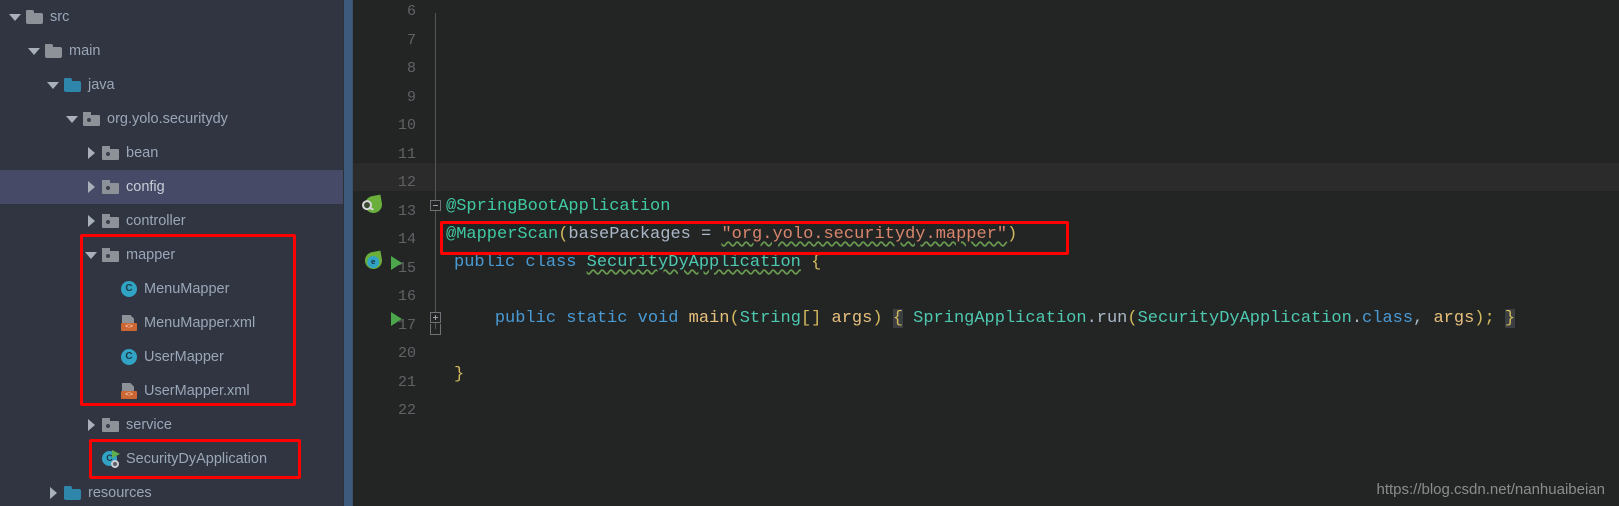  I want to click on tree-item-label: MenuMapper.xml, so click(200, 323).